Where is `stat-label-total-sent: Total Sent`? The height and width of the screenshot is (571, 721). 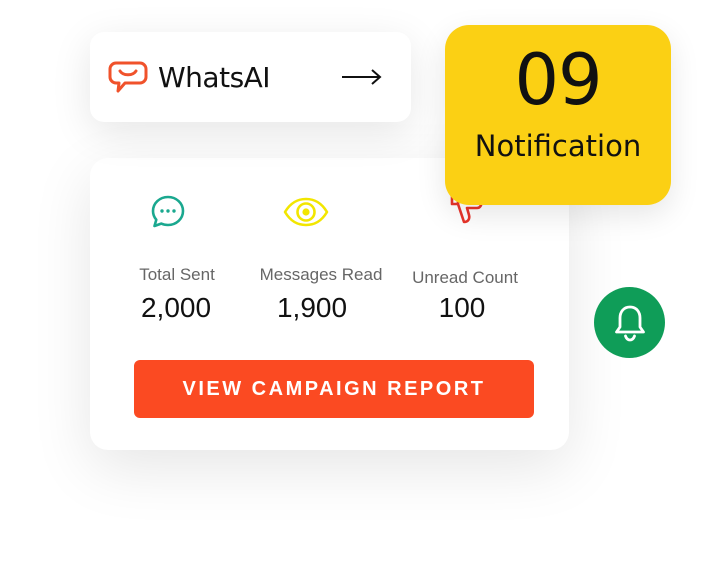 stat-label-total-sent: Total Sent is located at coordinates (177, 274).